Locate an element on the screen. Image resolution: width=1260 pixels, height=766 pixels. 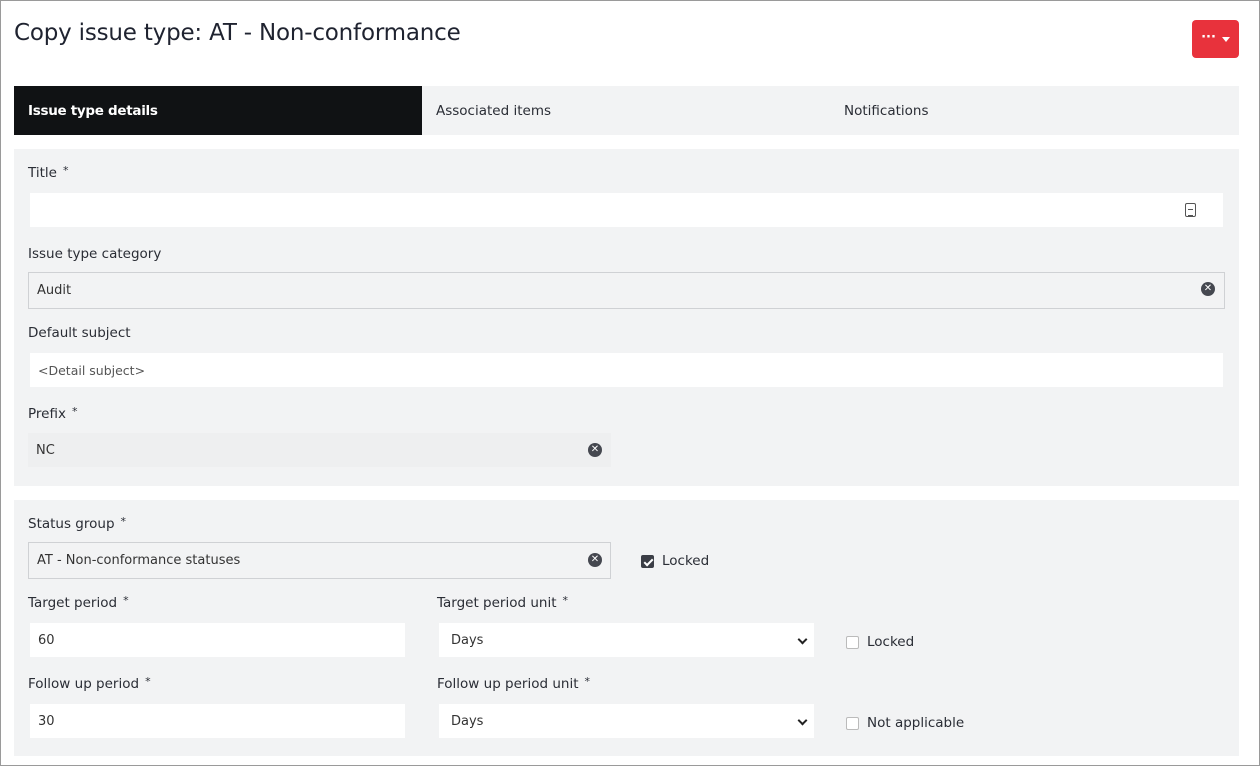
page-title: Copy issue type: AT - Non-conformance is located at coordinates (237, 33).